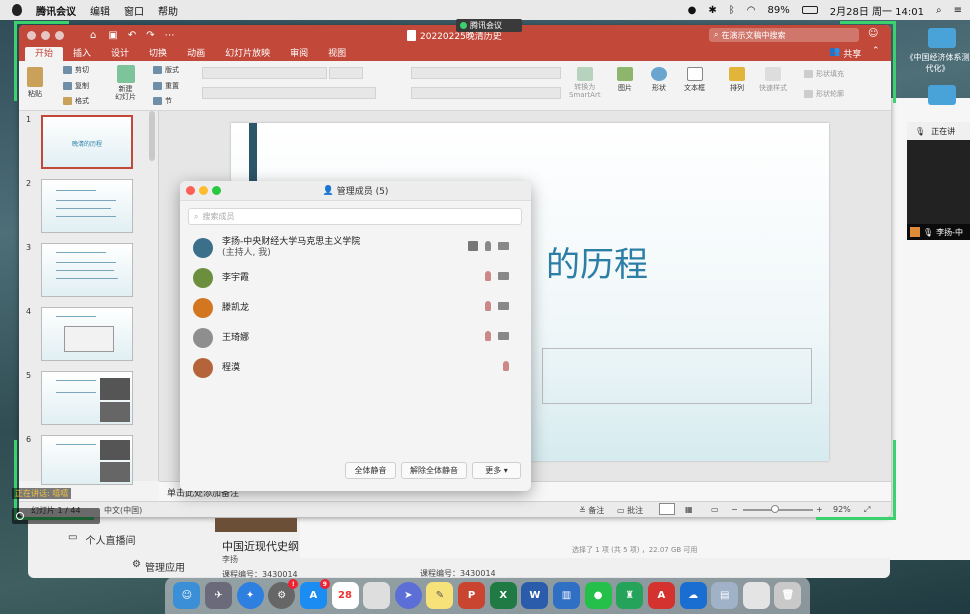  Describe the element at coordinates (44, 54) in the screenshot. I see `tab-home: 开始` at that location.